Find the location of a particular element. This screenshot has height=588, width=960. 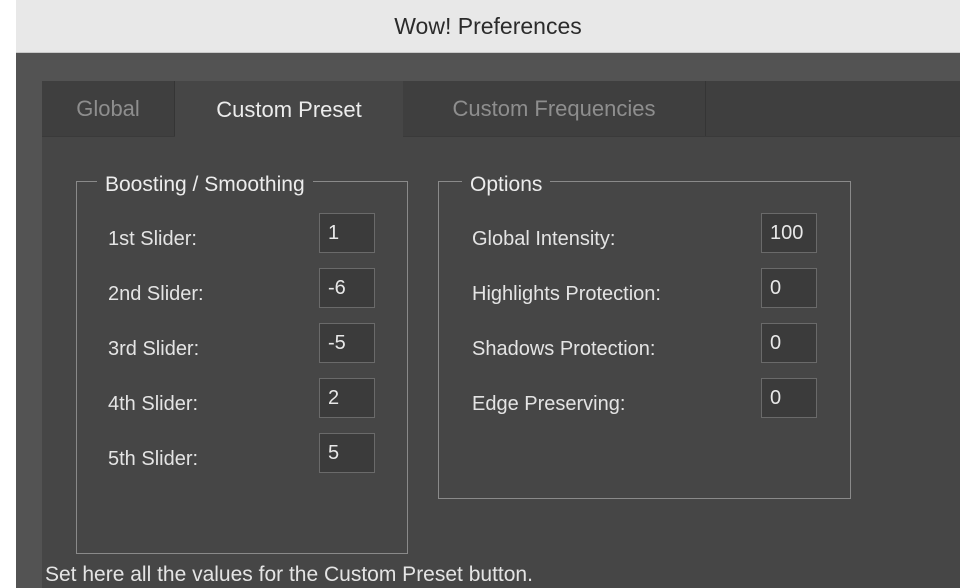

tab-global-label: Global is located at coordinates (108, 108).